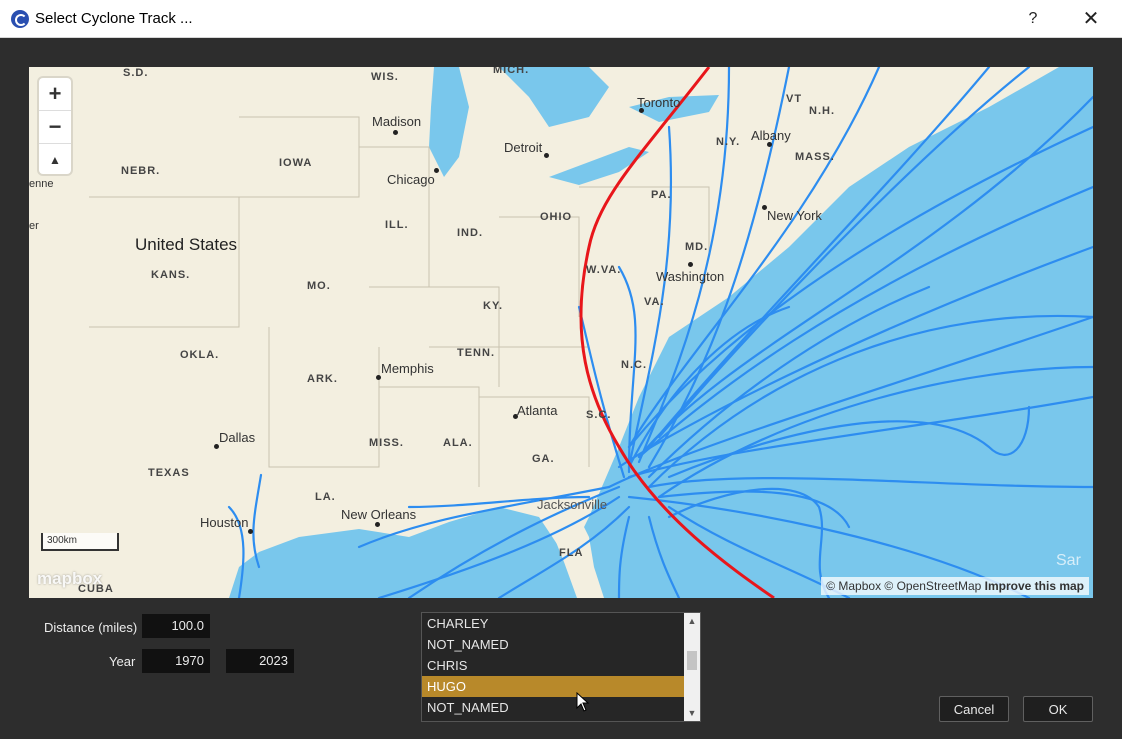 This screenshot has height=739, width=1122. Describe the element at coordinates (1091, 18) in the screenshot. I see `close-button: ✕` at that location.